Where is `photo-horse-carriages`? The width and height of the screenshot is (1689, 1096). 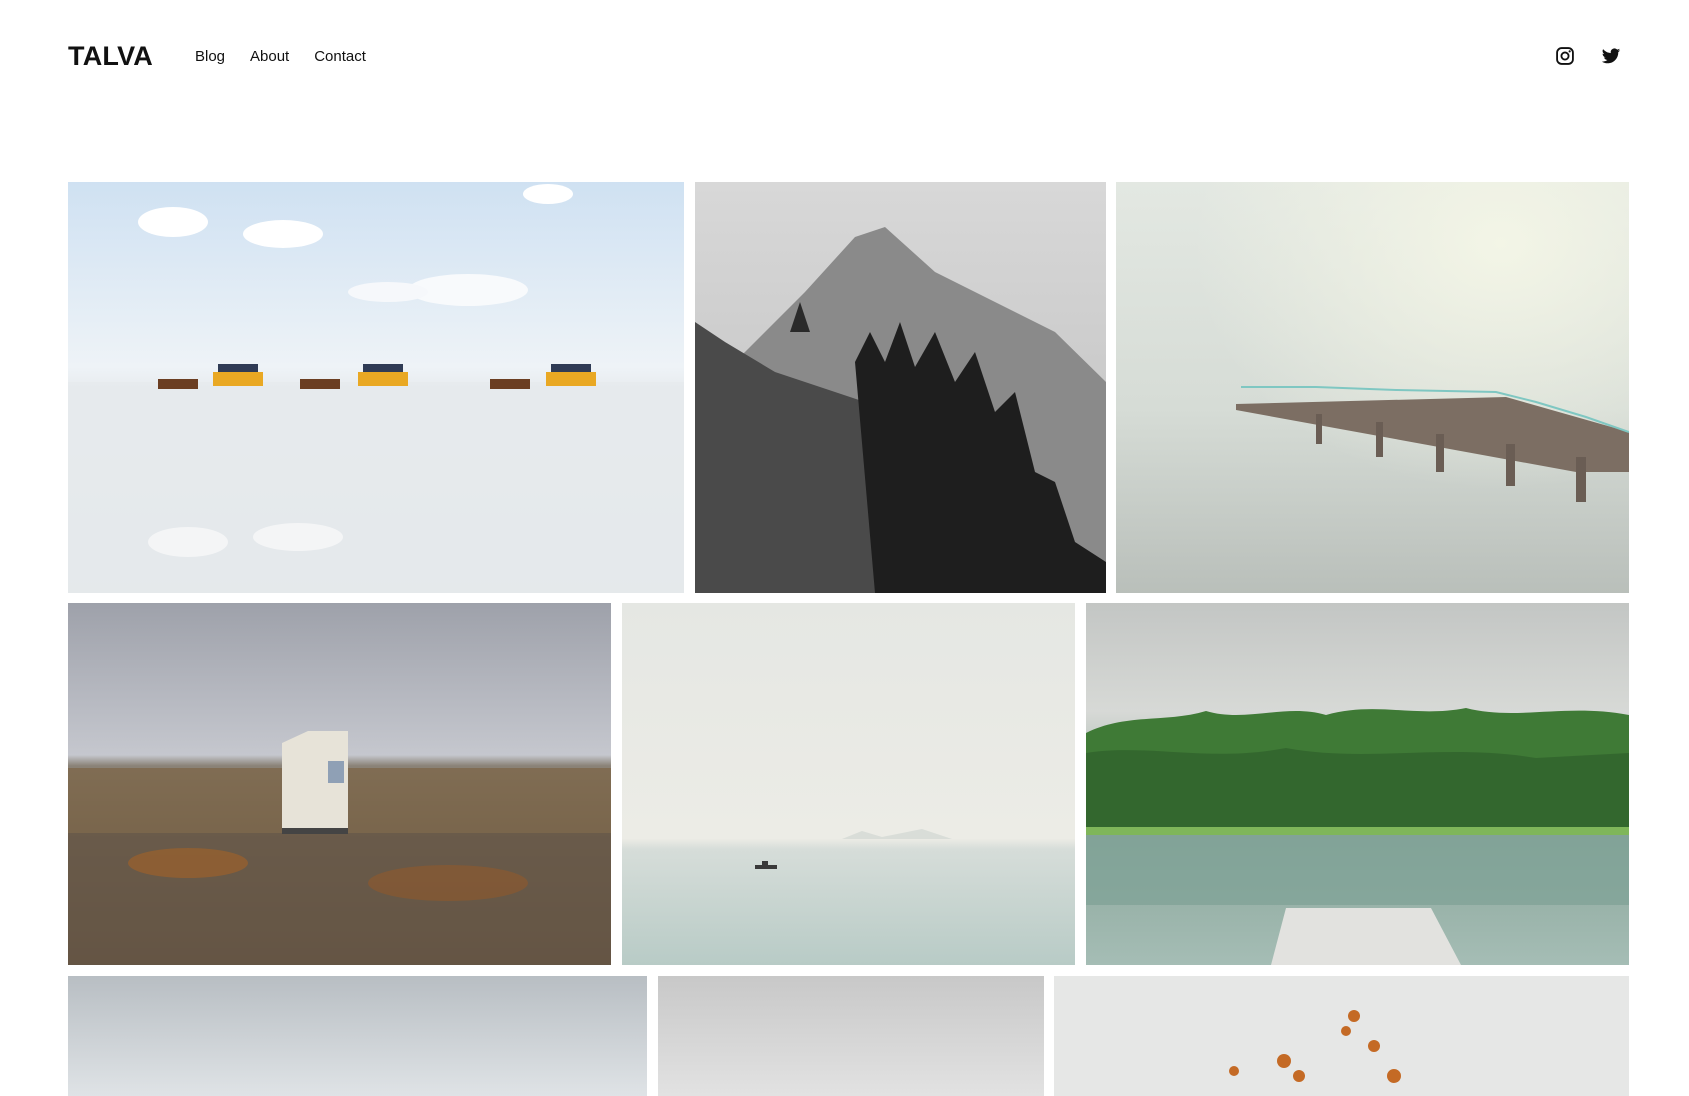 photo-horse-carriages is located at coordinates (376, 387).